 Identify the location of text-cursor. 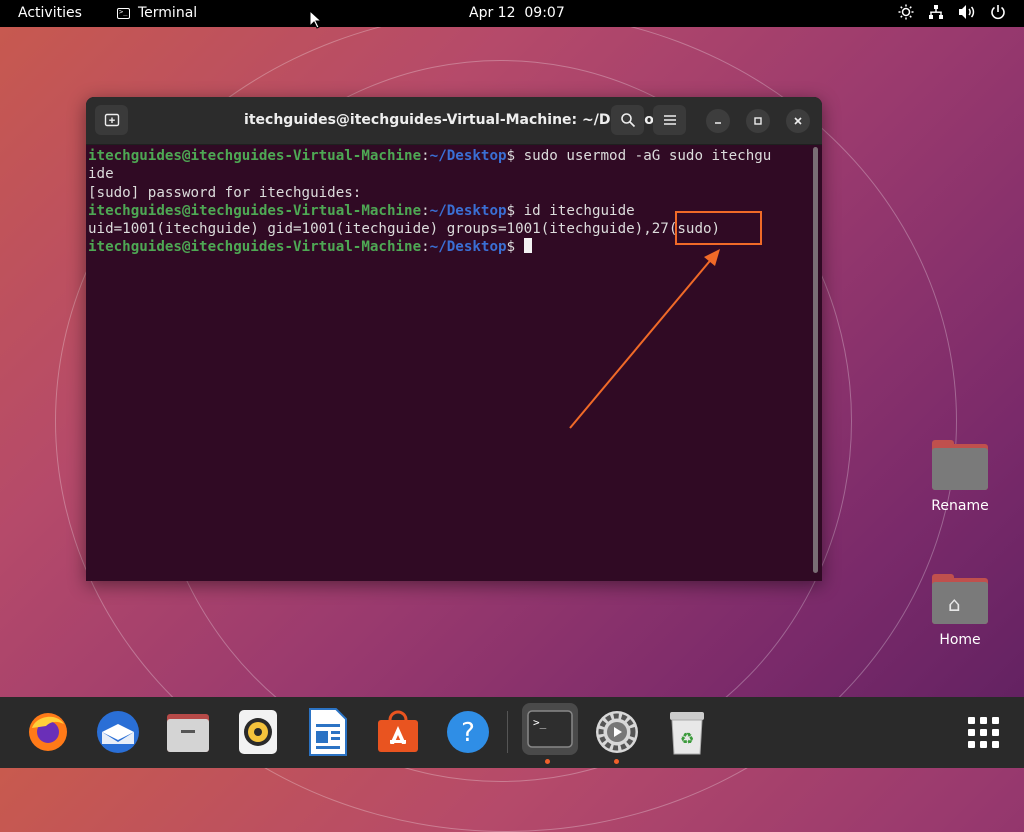
(527, 246).